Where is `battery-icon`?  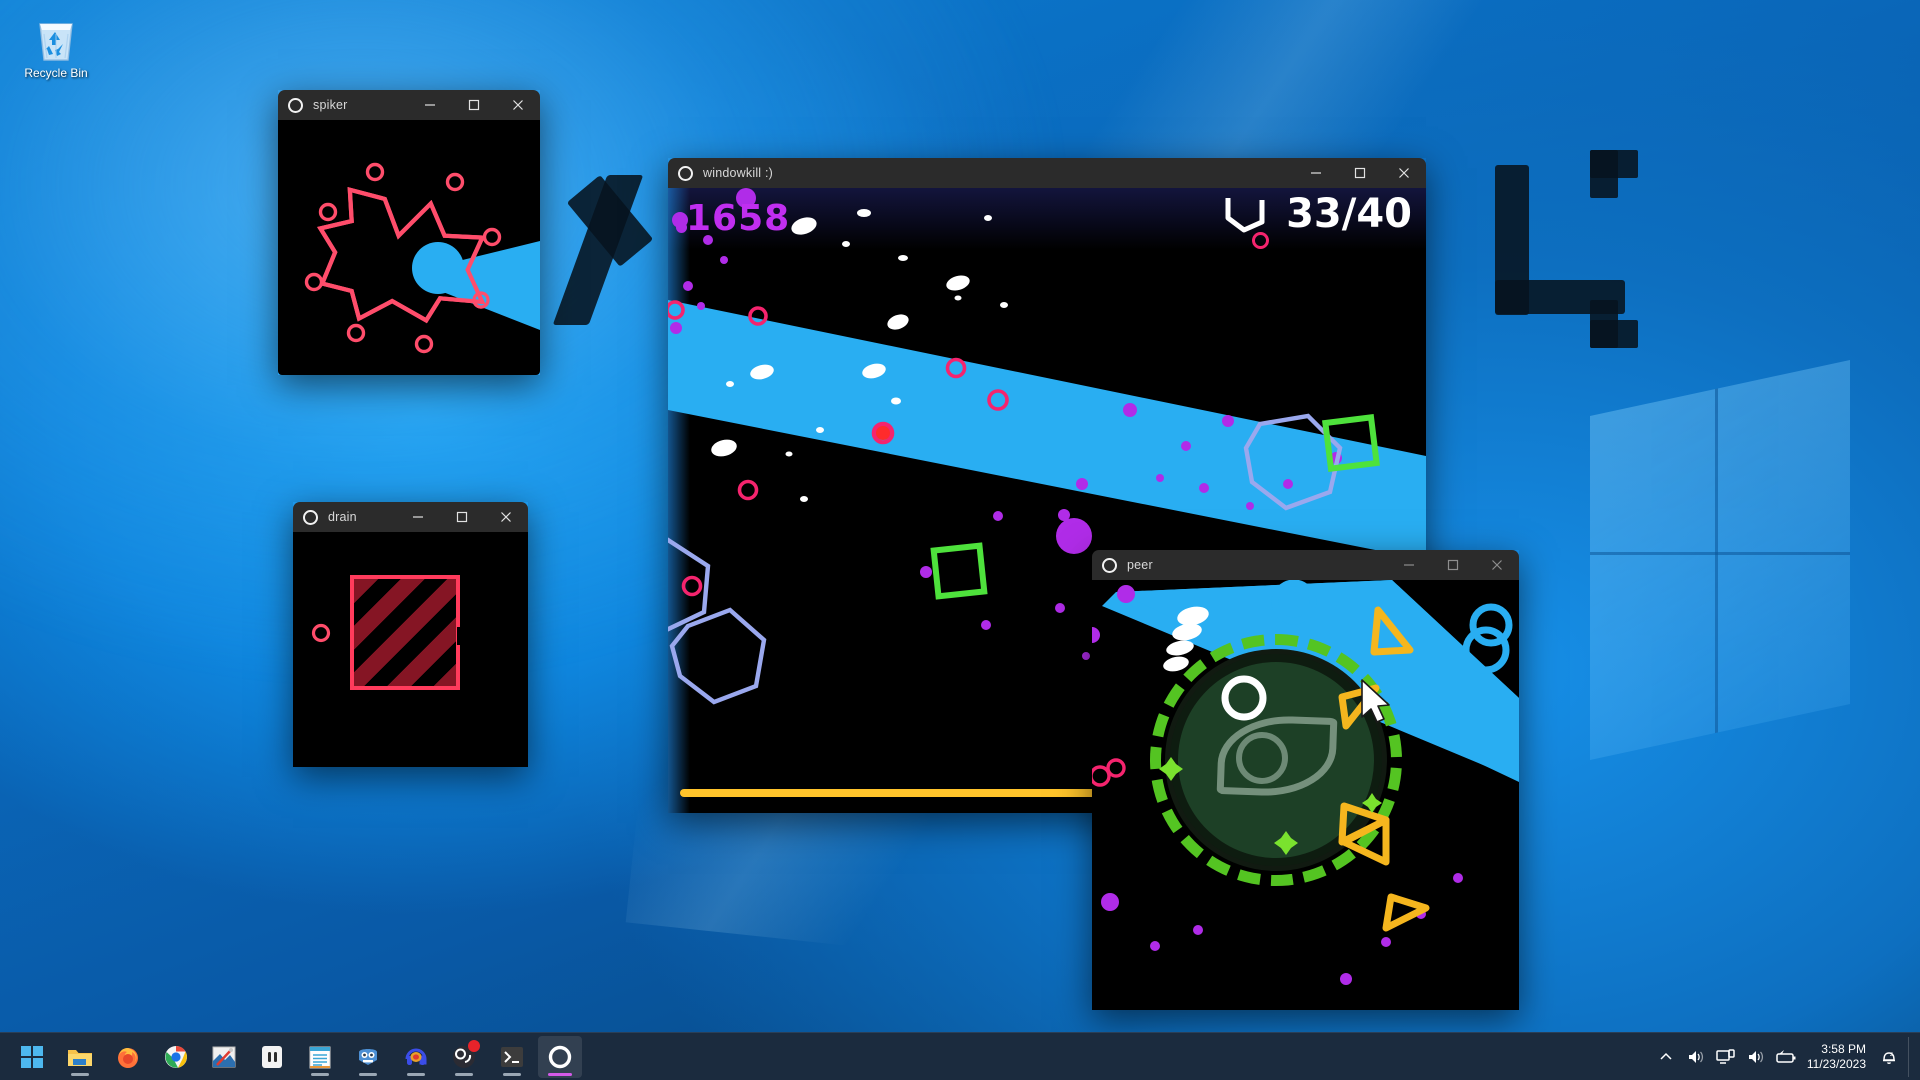 battery-icon is located at coordinates (1786, 1057).